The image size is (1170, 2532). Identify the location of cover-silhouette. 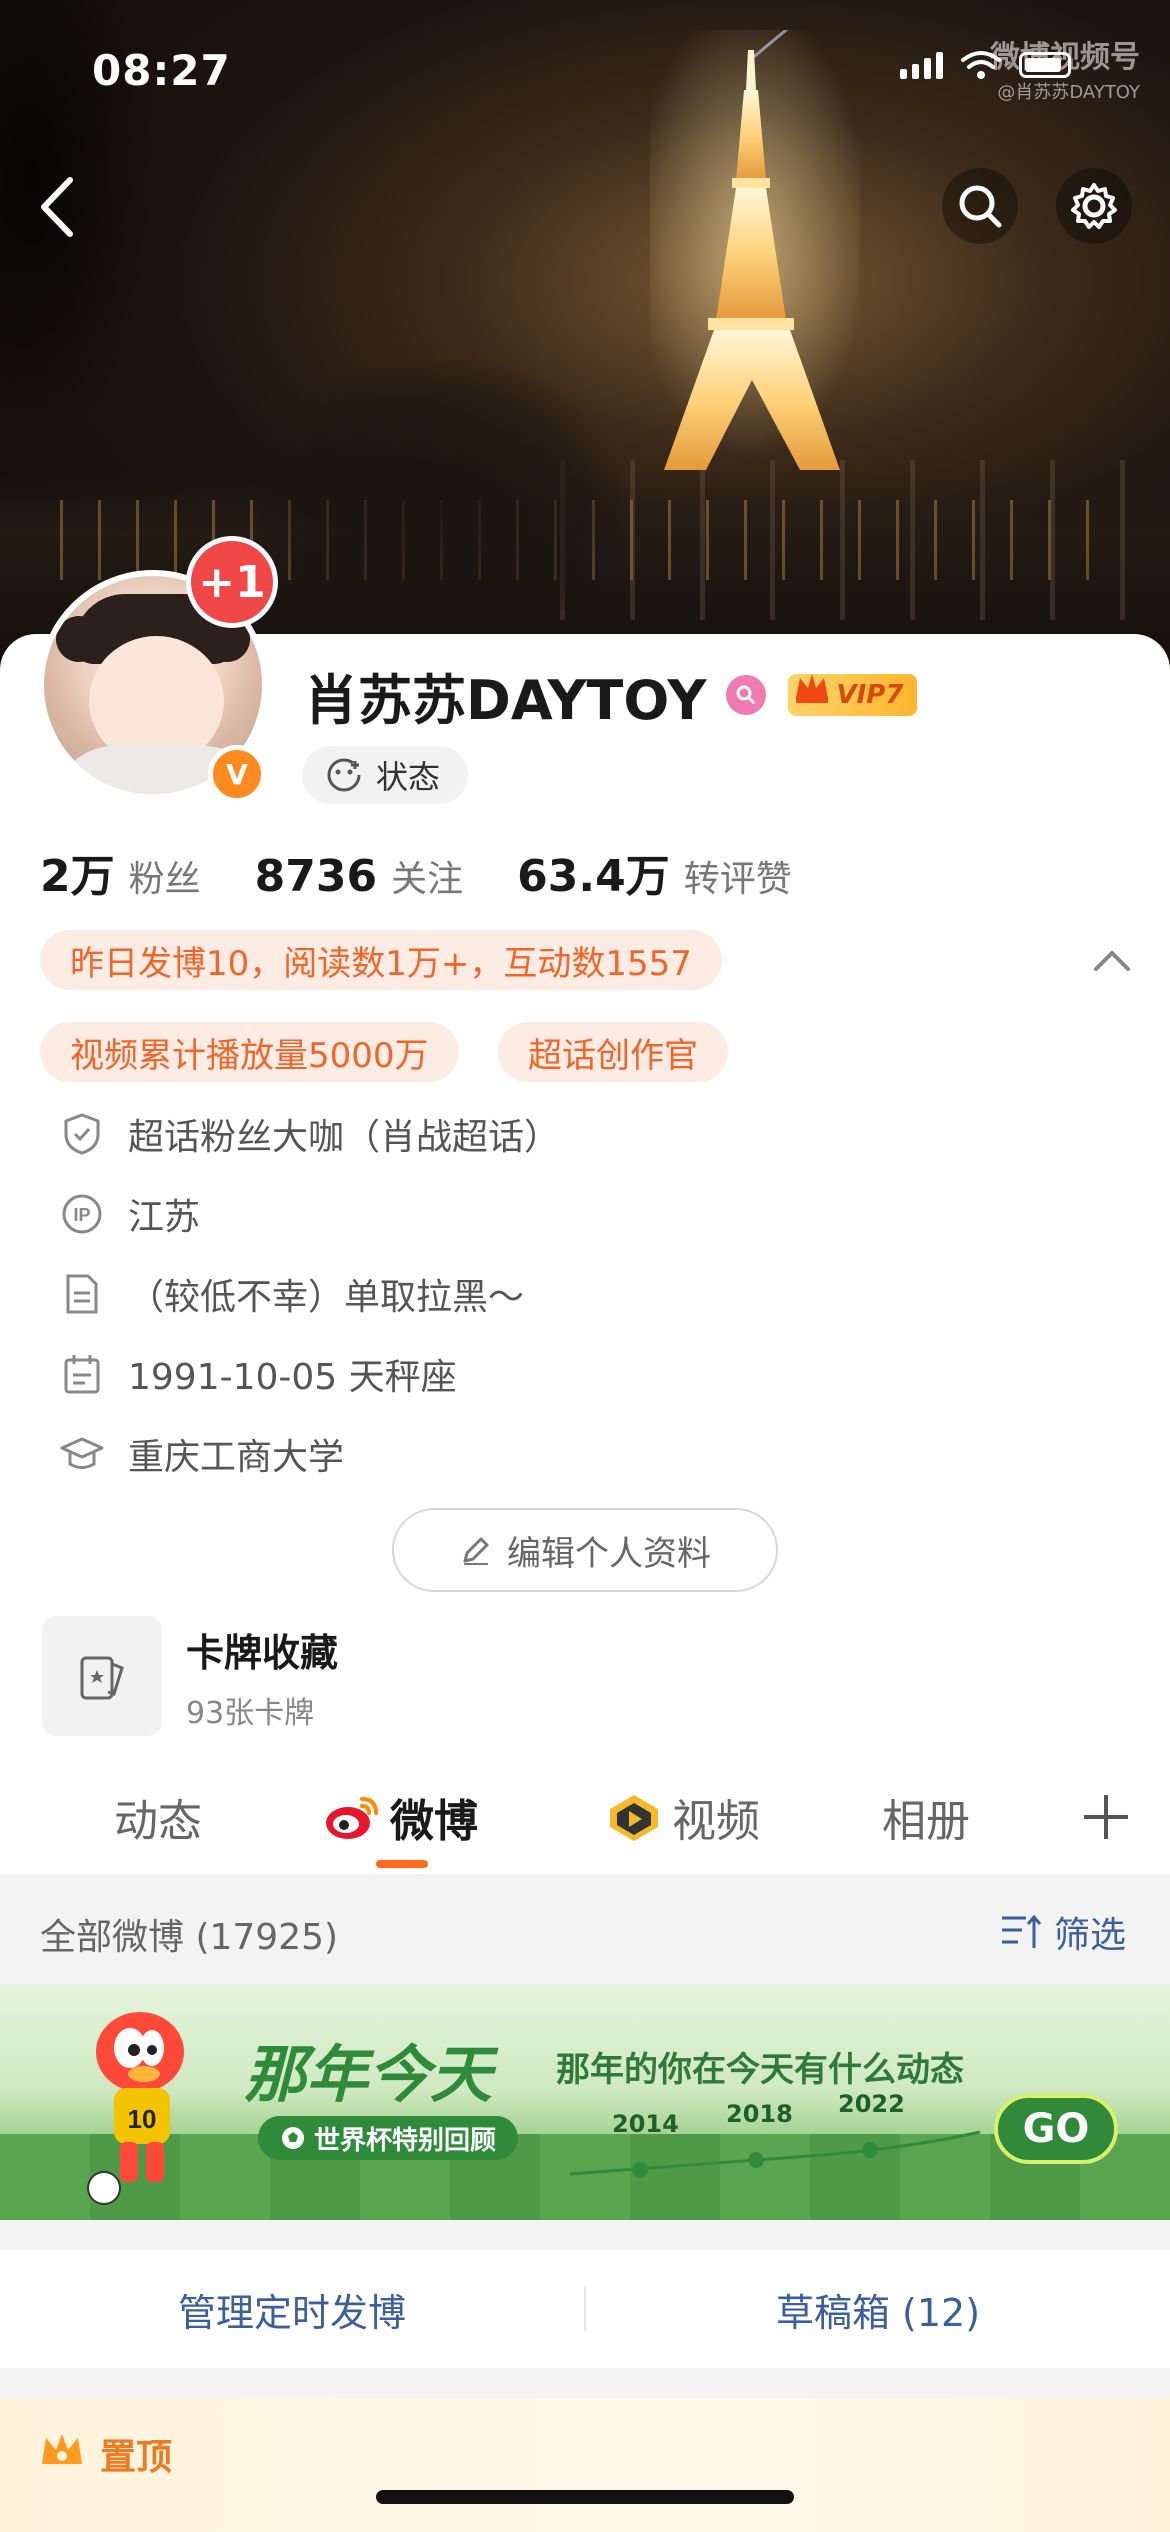
(440, 485).